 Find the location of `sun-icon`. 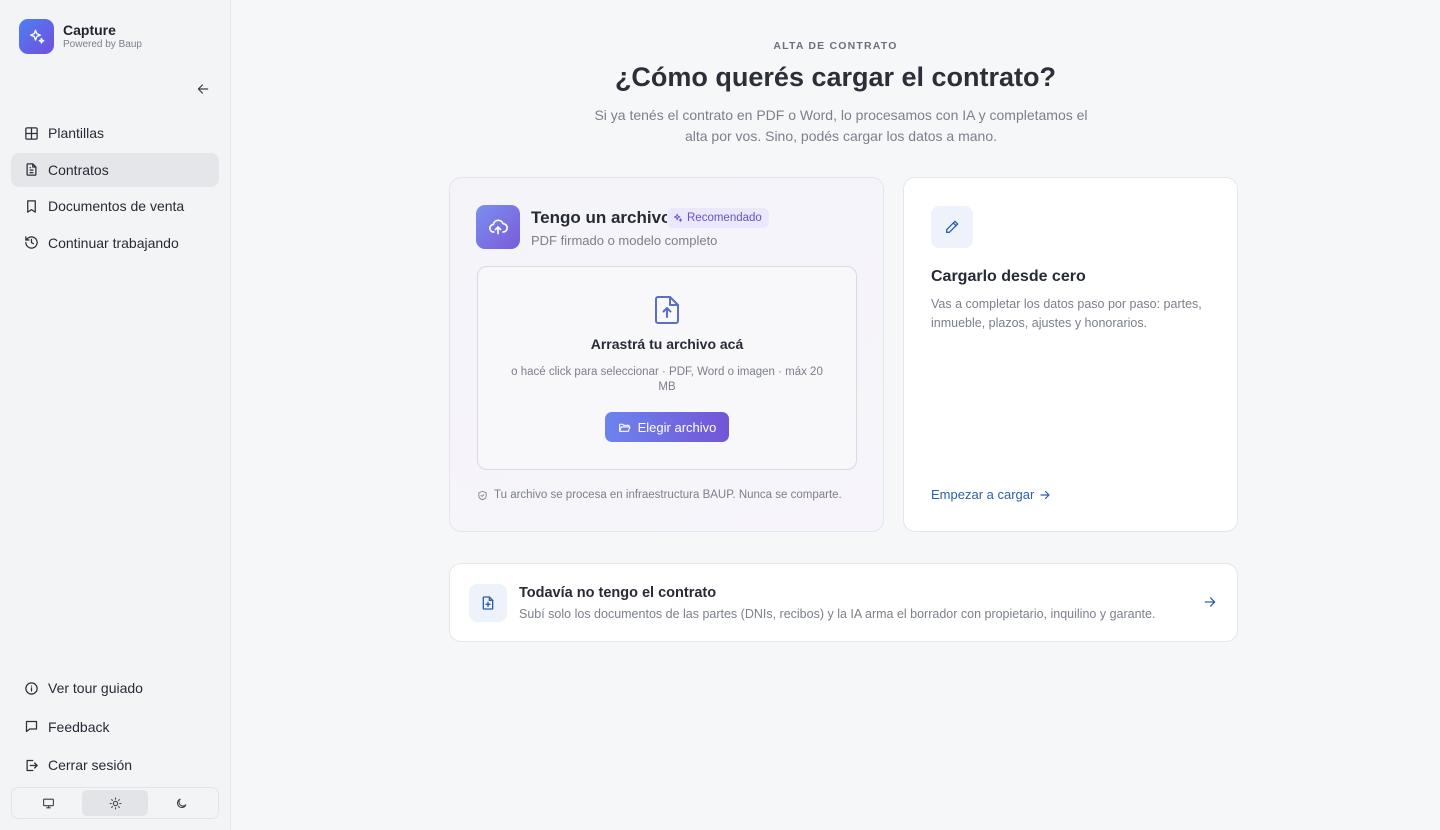

sun-icon is located at coordinates (115, 803).